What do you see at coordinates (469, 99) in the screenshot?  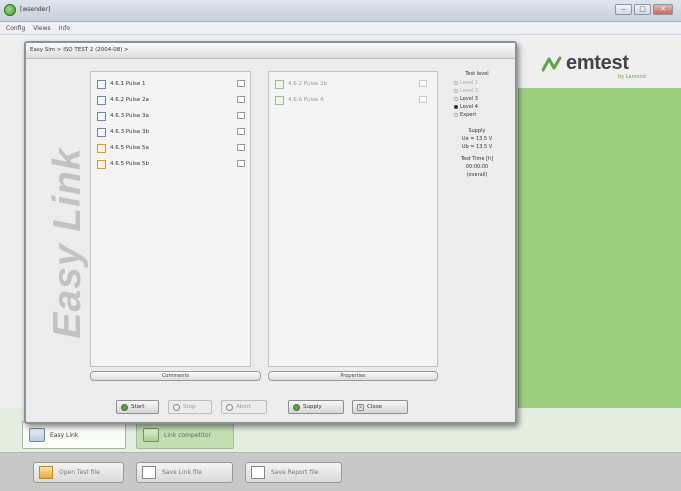 I see `level-3-label: Level 3` at bounding box center [469, 99].